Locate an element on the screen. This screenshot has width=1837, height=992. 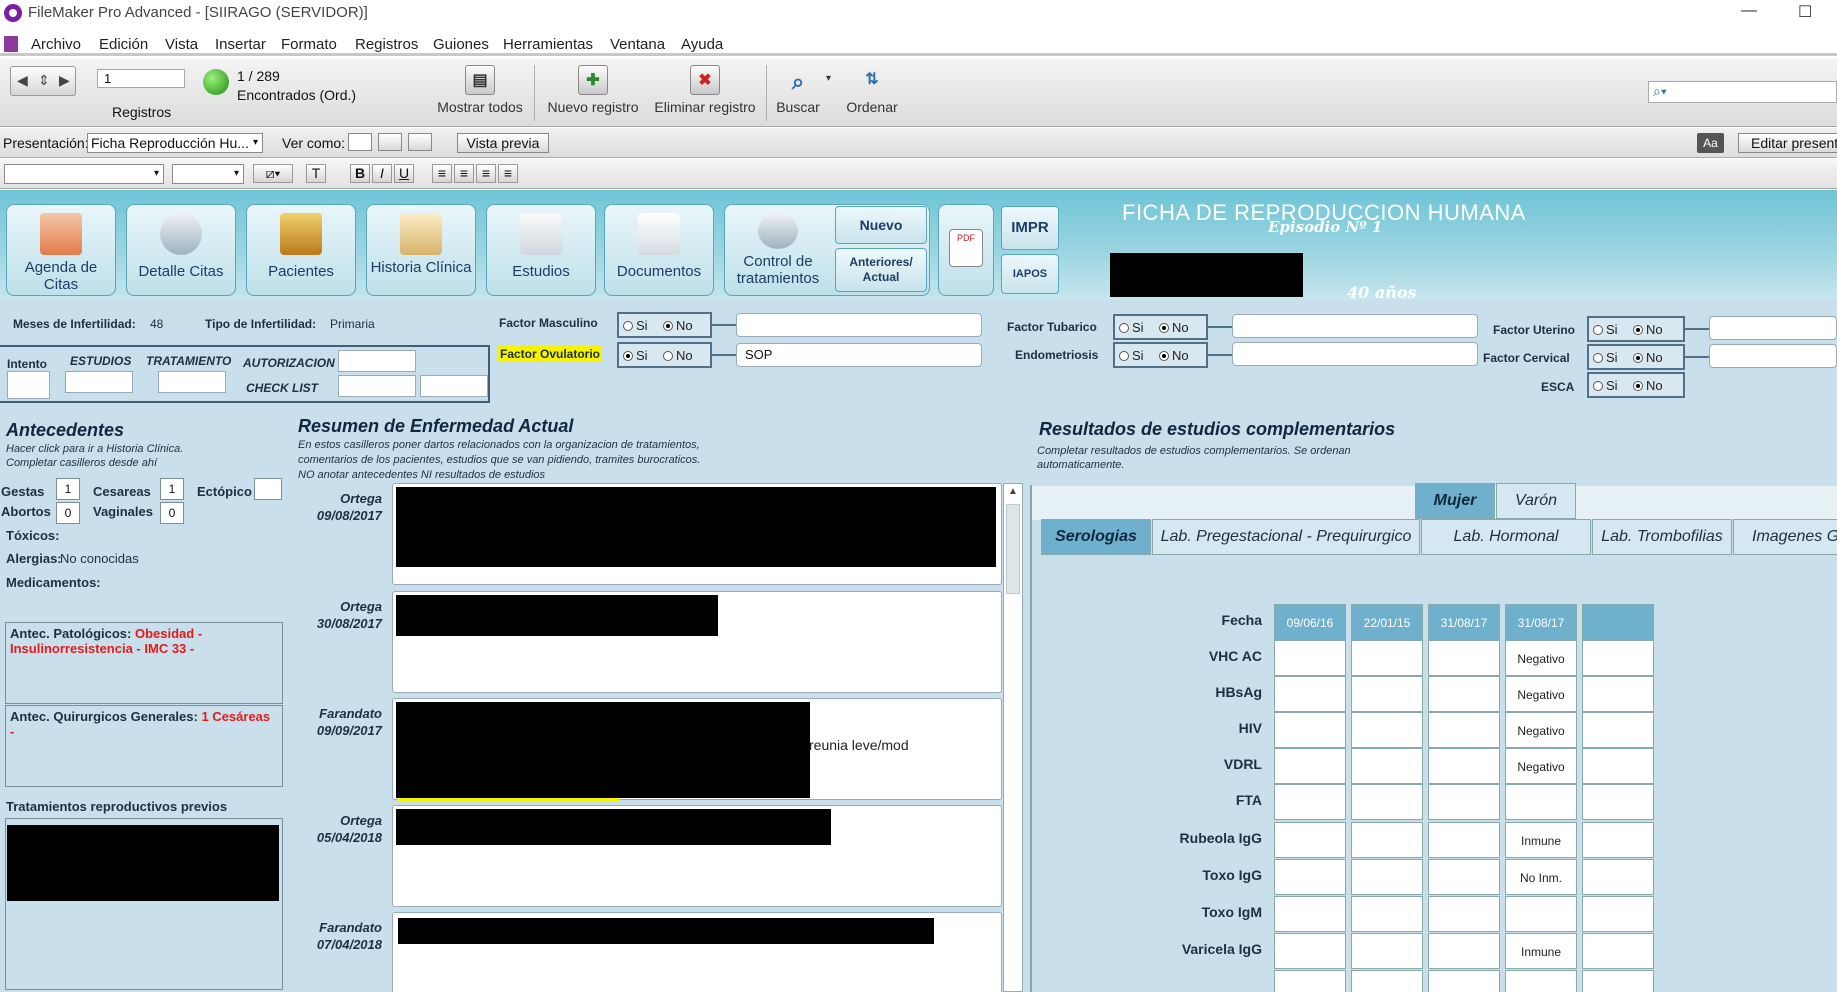
date-cell: 22/01/15 is located at coordinates (1387, 622).